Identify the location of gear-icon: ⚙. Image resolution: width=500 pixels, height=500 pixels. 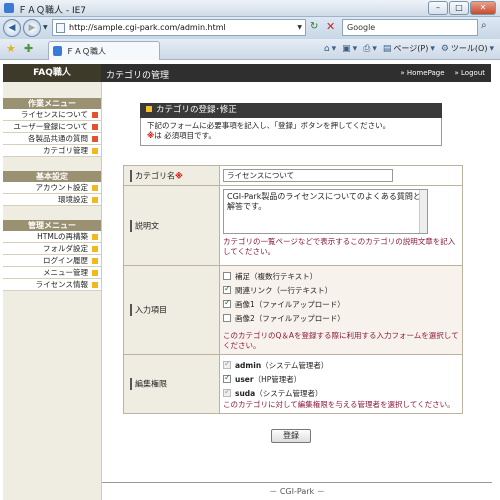
(444, 48).